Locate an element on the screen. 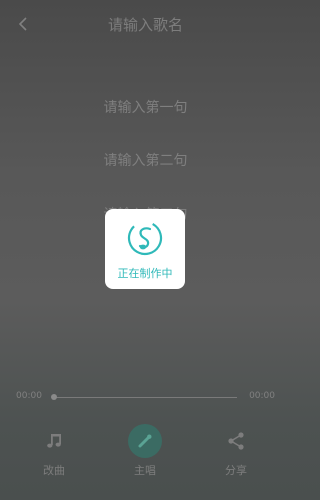  progress-bar: 00:00 00:00 is located at coordinates (145, 397).